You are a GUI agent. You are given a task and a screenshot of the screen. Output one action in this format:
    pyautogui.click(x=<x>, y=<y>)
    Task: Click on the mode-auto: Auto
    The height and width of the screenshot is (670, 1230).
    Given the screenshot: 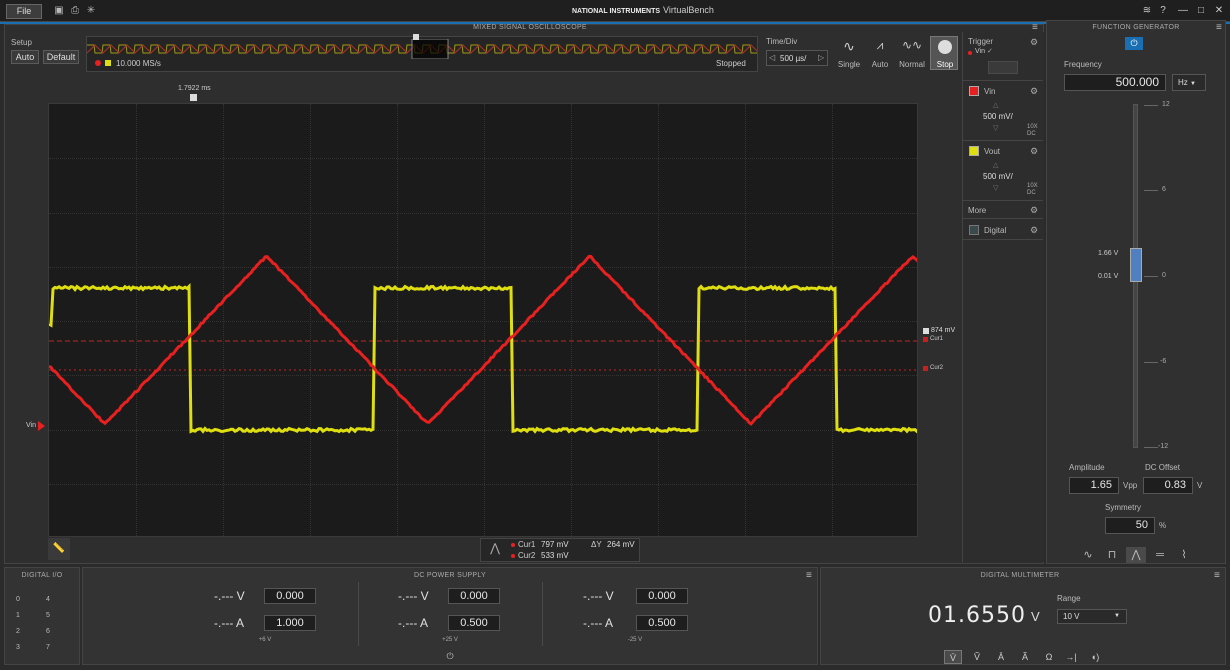 What is the action you would take?
    pyautogui.click(x=880, y=64)
    